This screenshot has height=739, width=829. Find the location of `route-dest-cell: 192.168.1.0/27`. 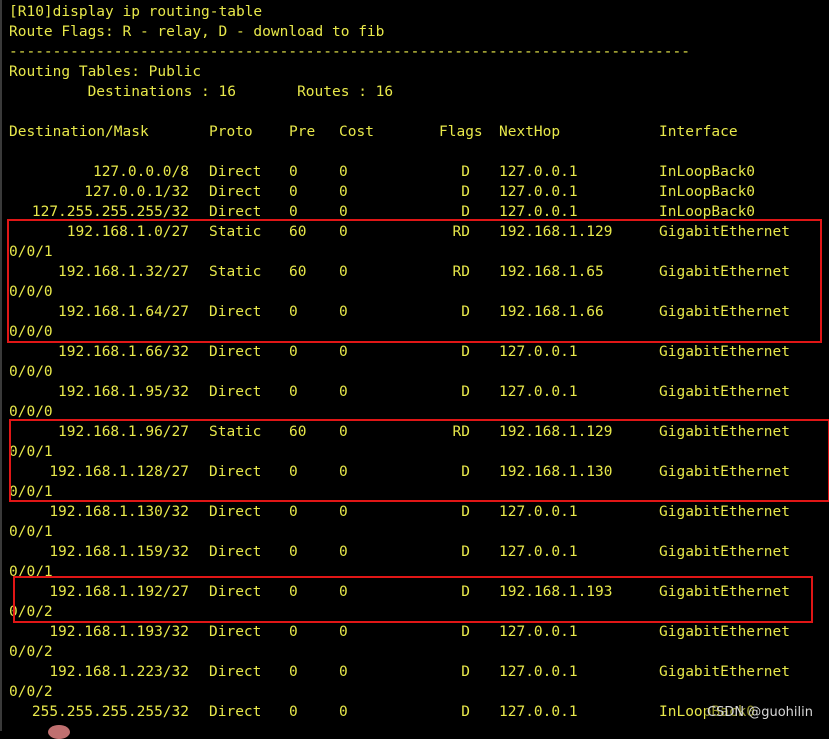

route-dest-cell: 192.168.1.0/27 is located at coordinates (127, 232).